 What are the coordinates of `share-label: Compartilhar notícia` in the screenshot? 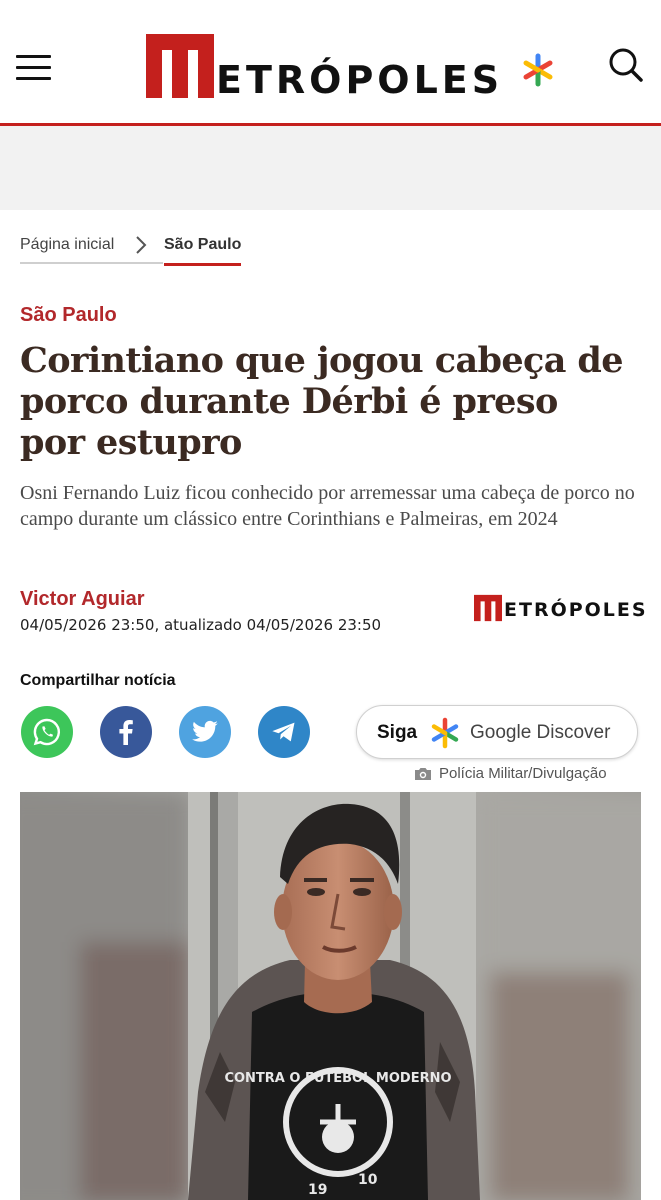 It's located at (98, 680).